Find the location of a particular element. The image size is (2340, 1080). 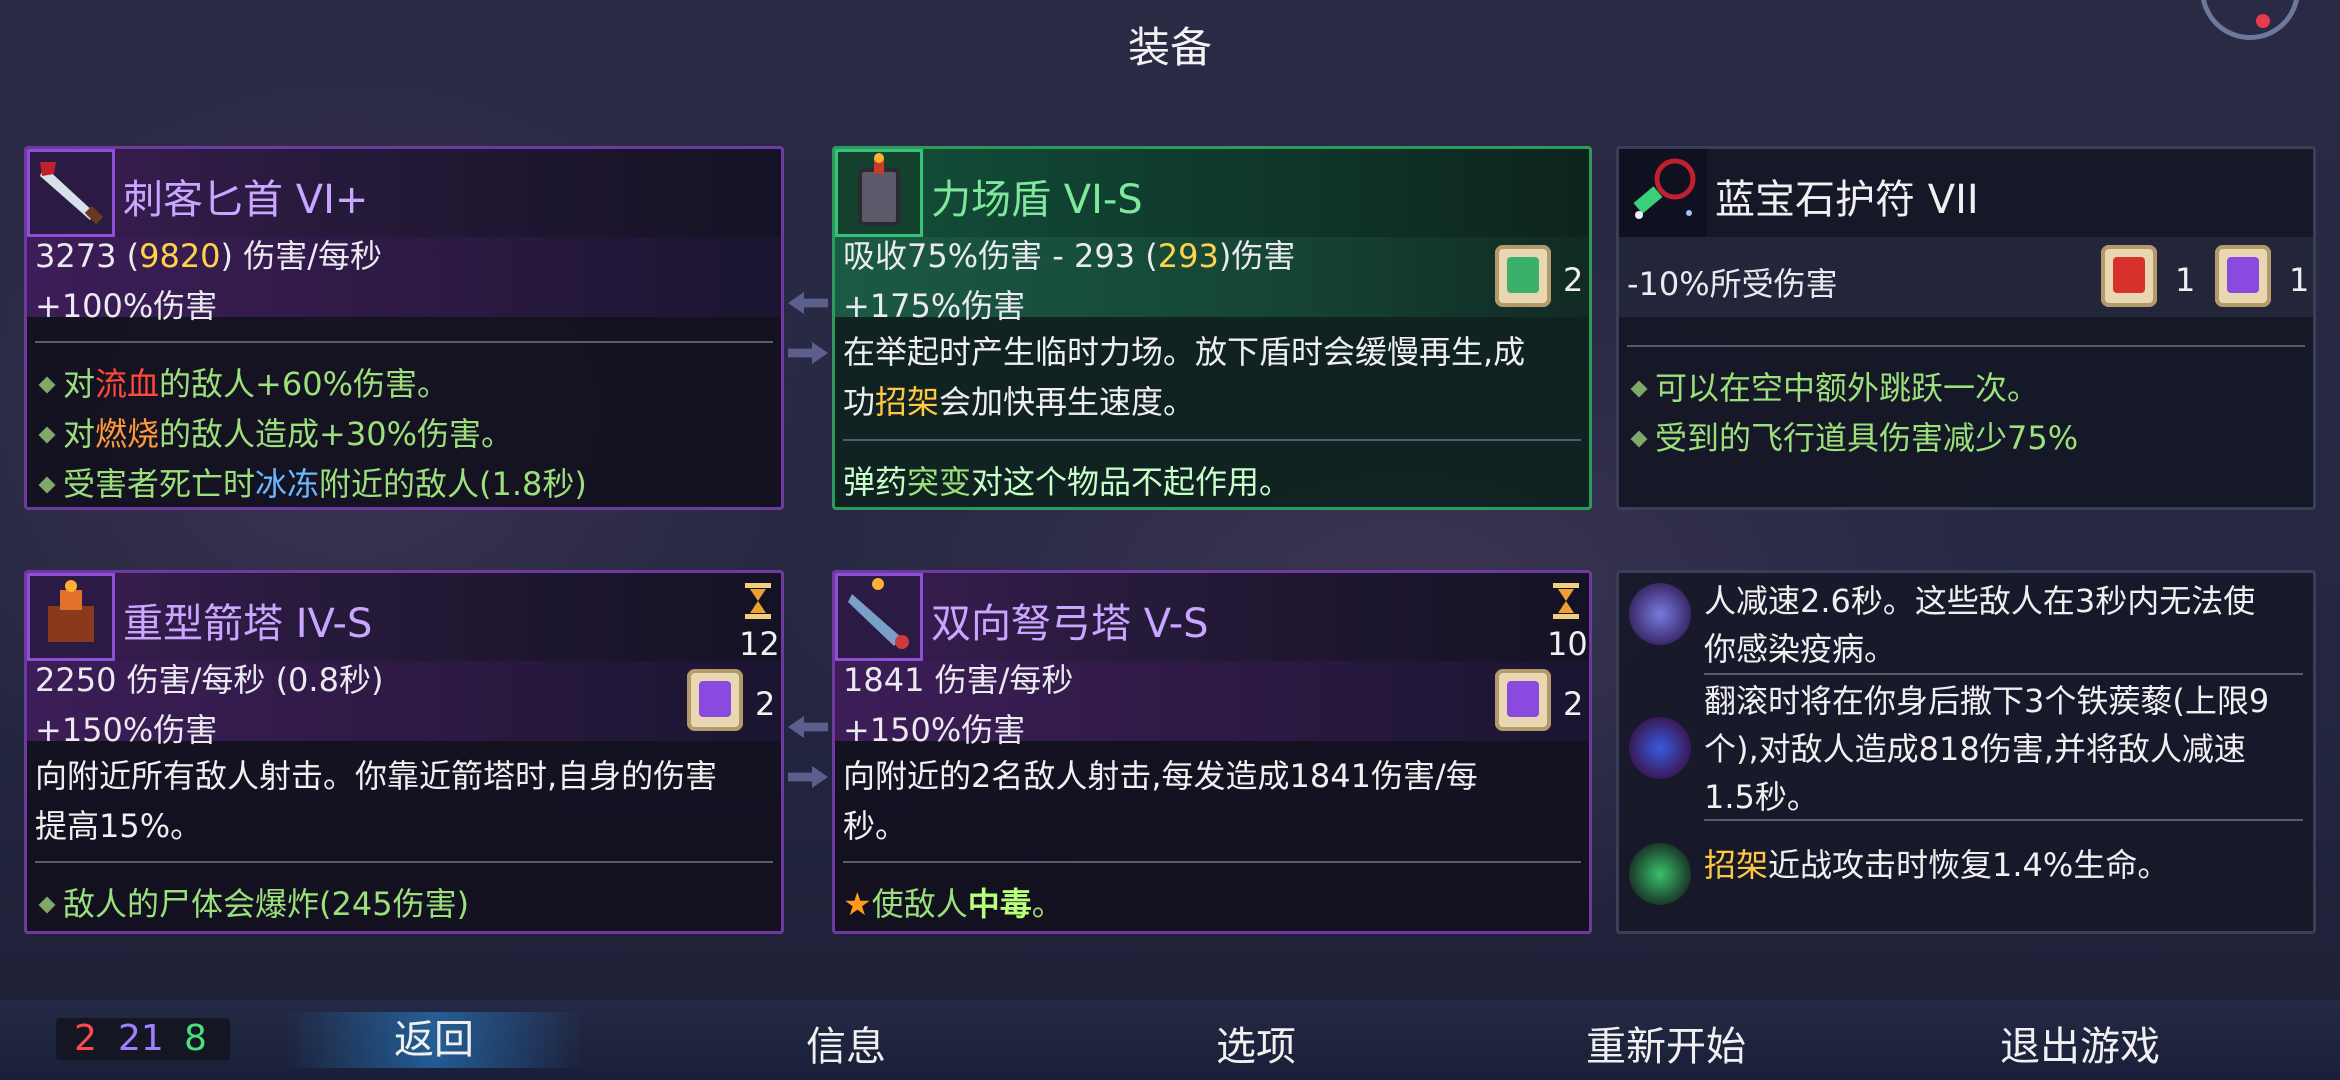

cell-counter: 2 21 8 is located at coordinates (143, 1039).